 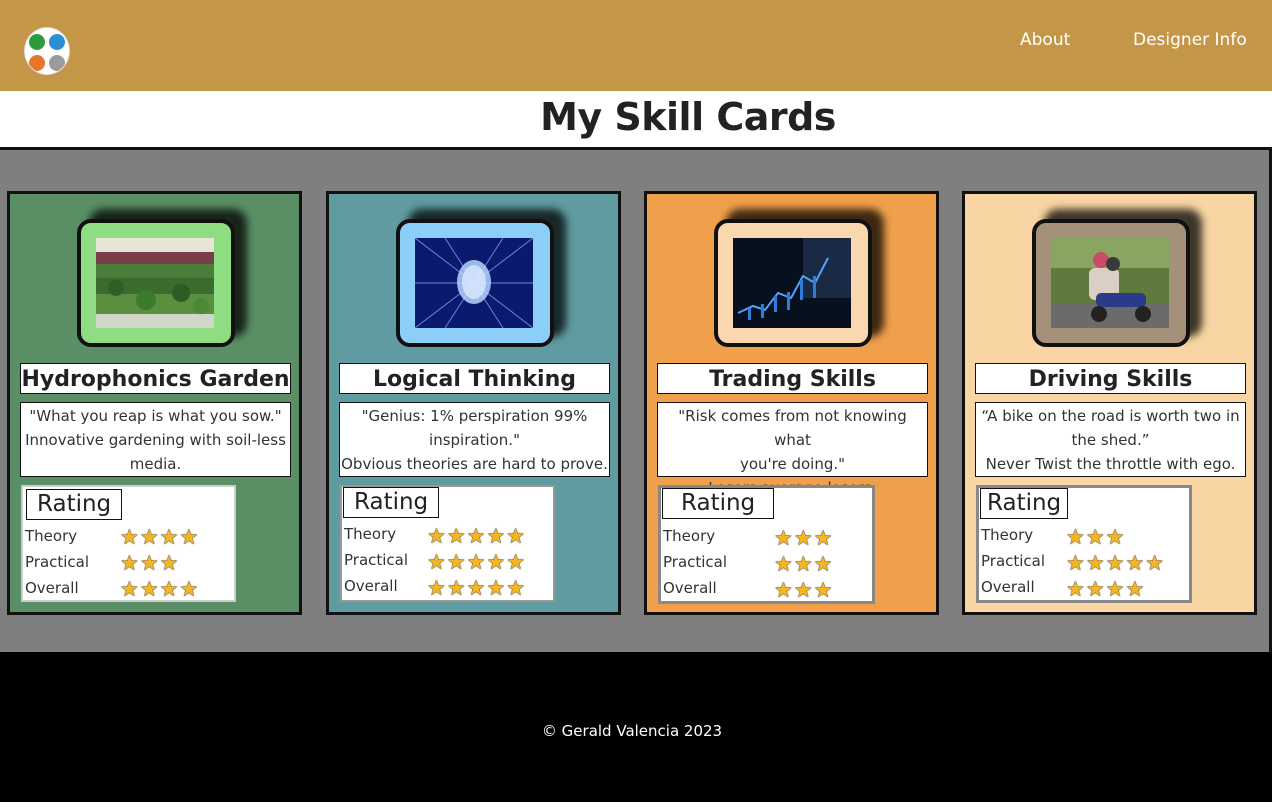 I want to click on navbar: About Designer Info, so click(x=636, y=45).